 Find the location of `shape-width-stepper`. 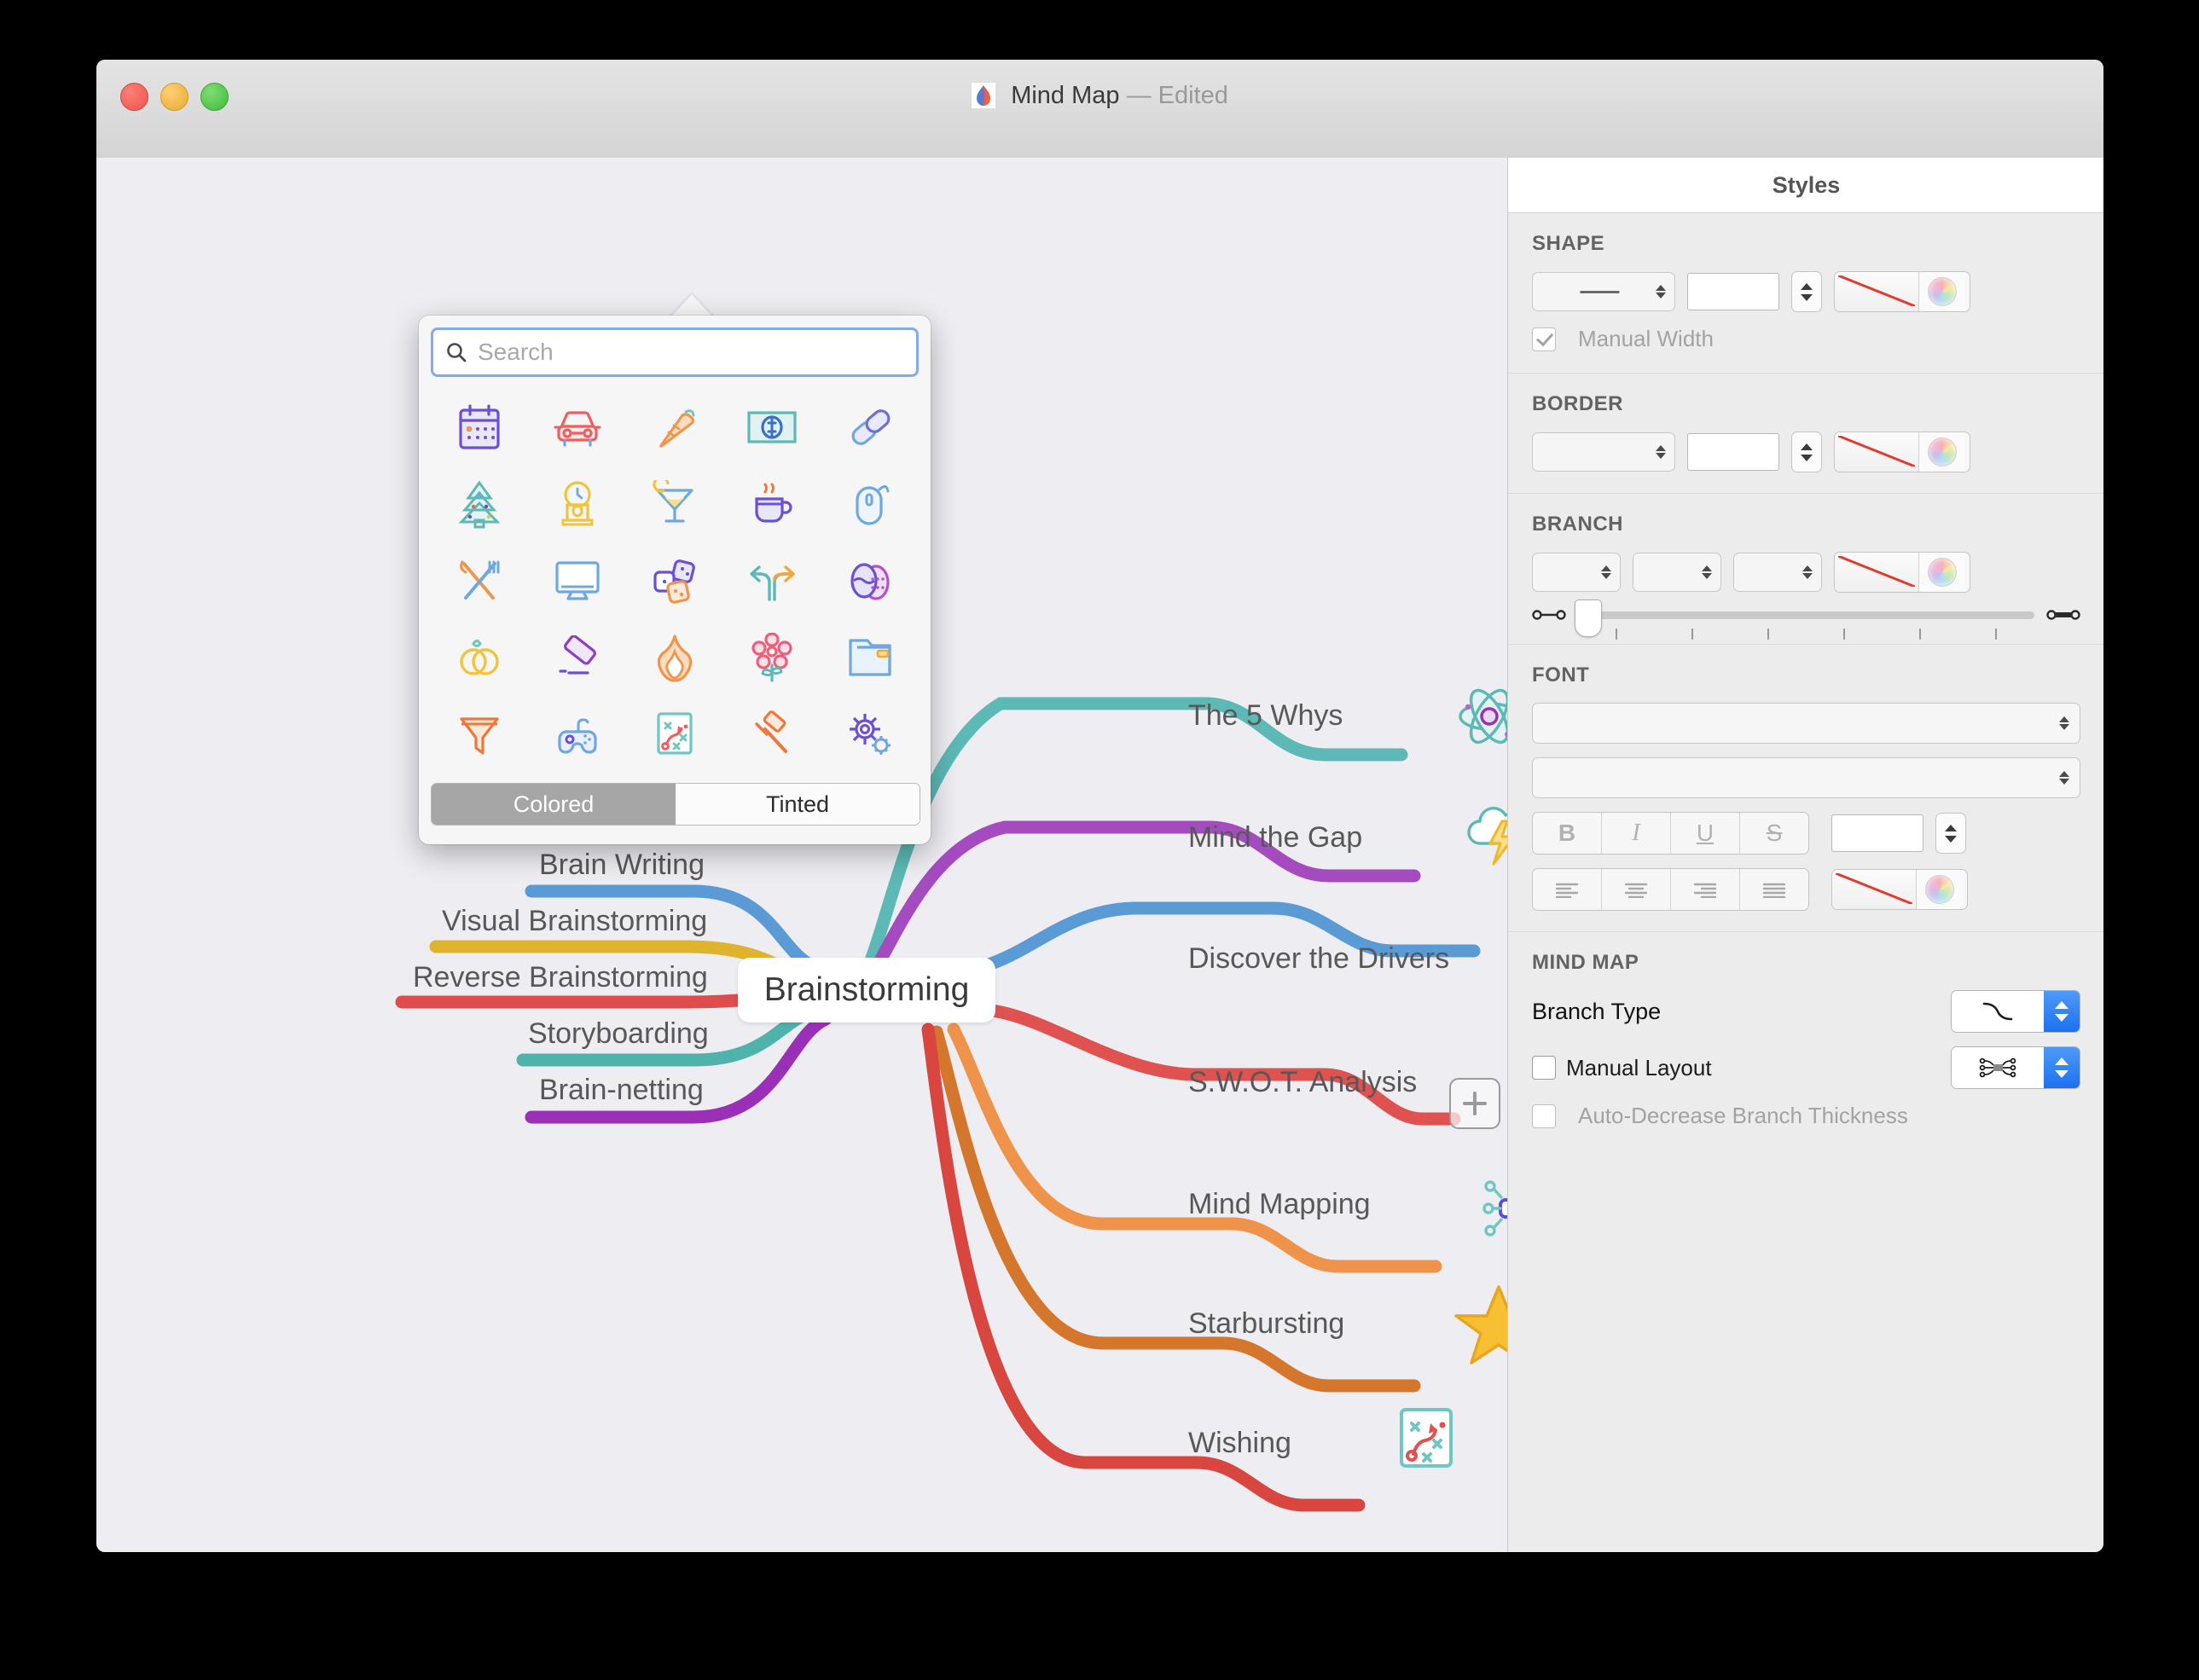

shape-width-stepper is located at coordinates (1807, 291).